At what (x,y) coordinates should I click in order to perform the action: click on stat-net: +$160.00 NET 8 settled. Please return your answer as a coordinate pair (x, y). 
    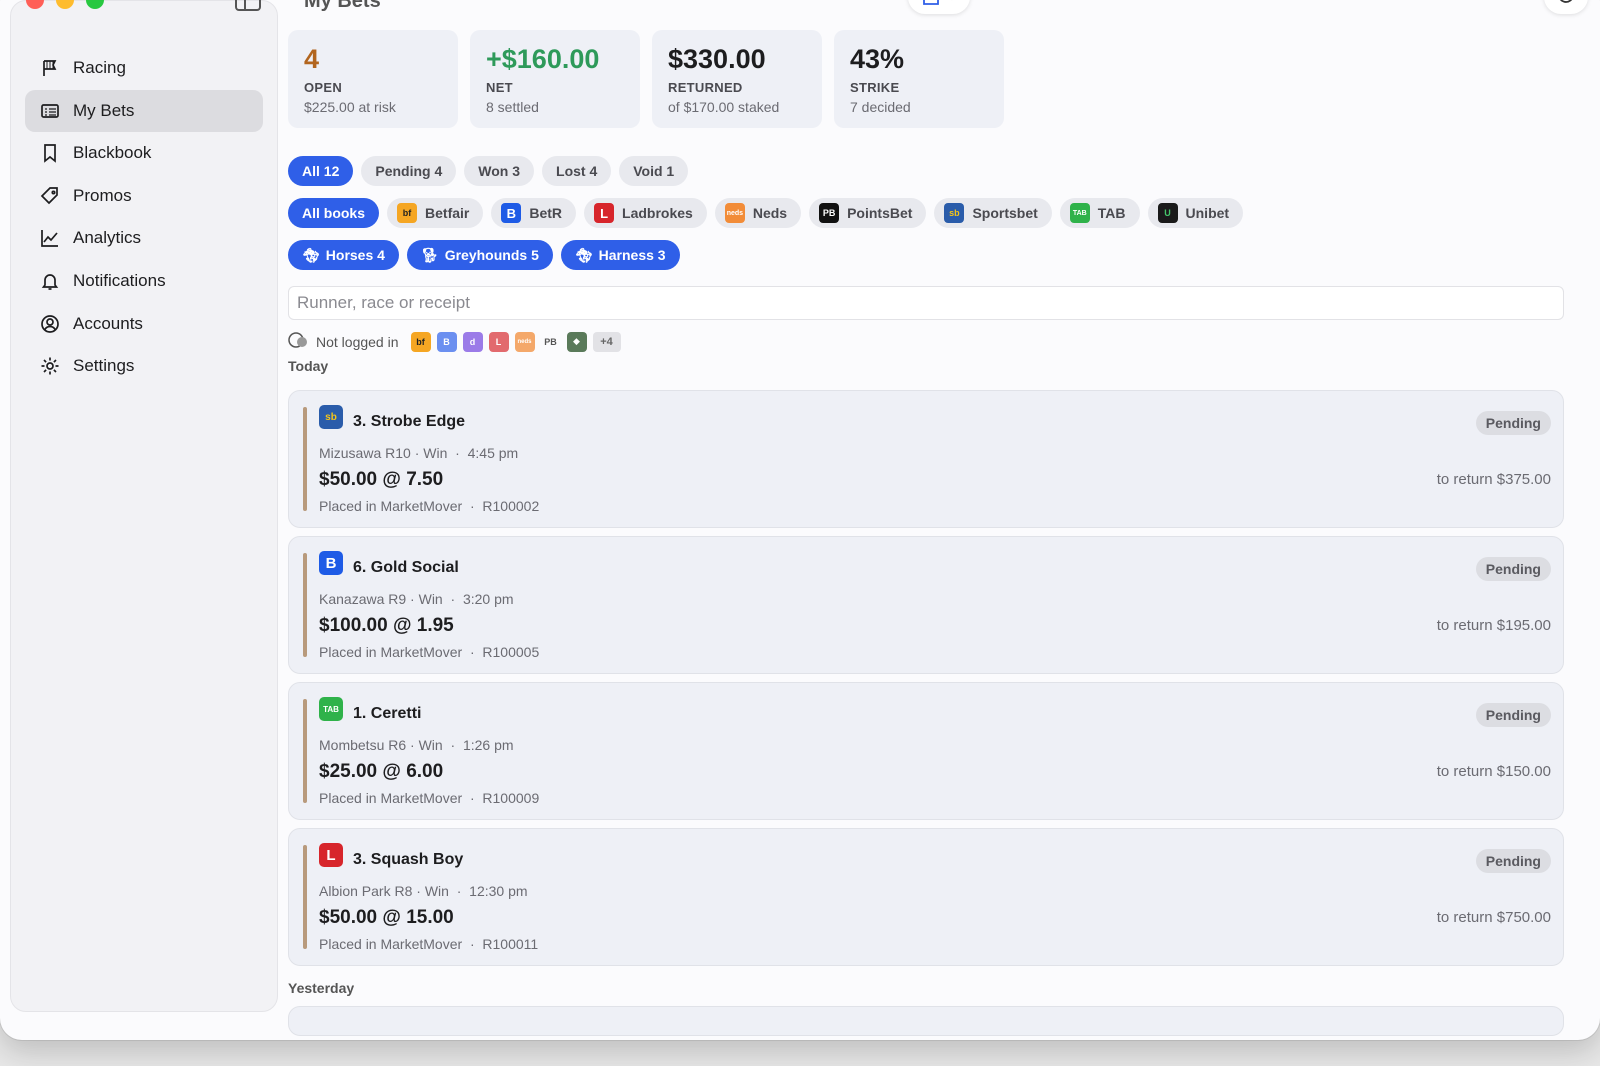
    Looking at the image, I should click on (555, 79).